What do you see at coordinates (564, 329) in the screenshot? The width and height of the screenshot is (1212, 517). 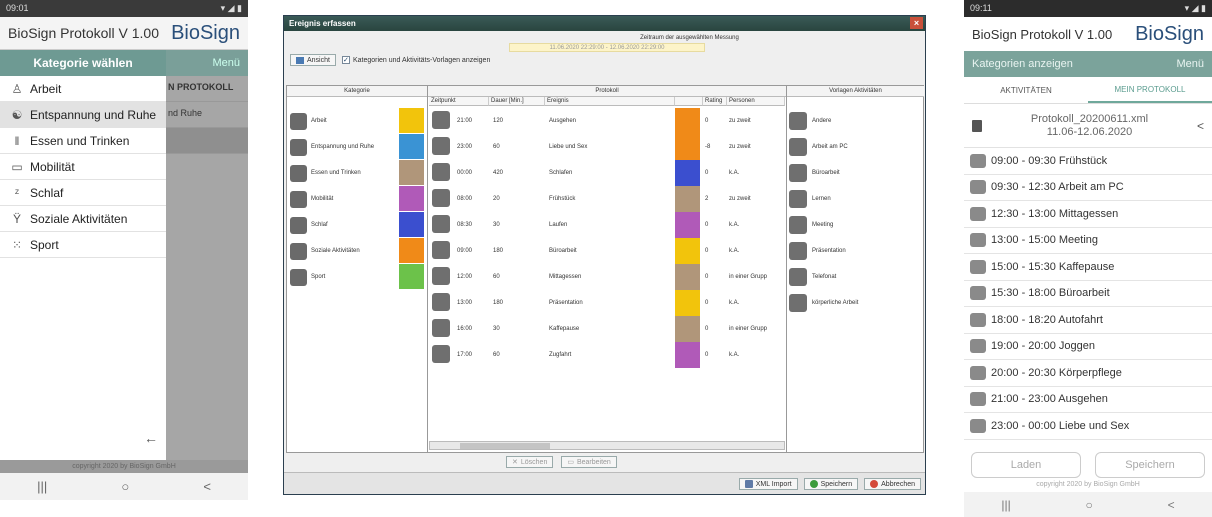 I see `ereignis-cell: Kaffepause` at bounding box center [564, 329].